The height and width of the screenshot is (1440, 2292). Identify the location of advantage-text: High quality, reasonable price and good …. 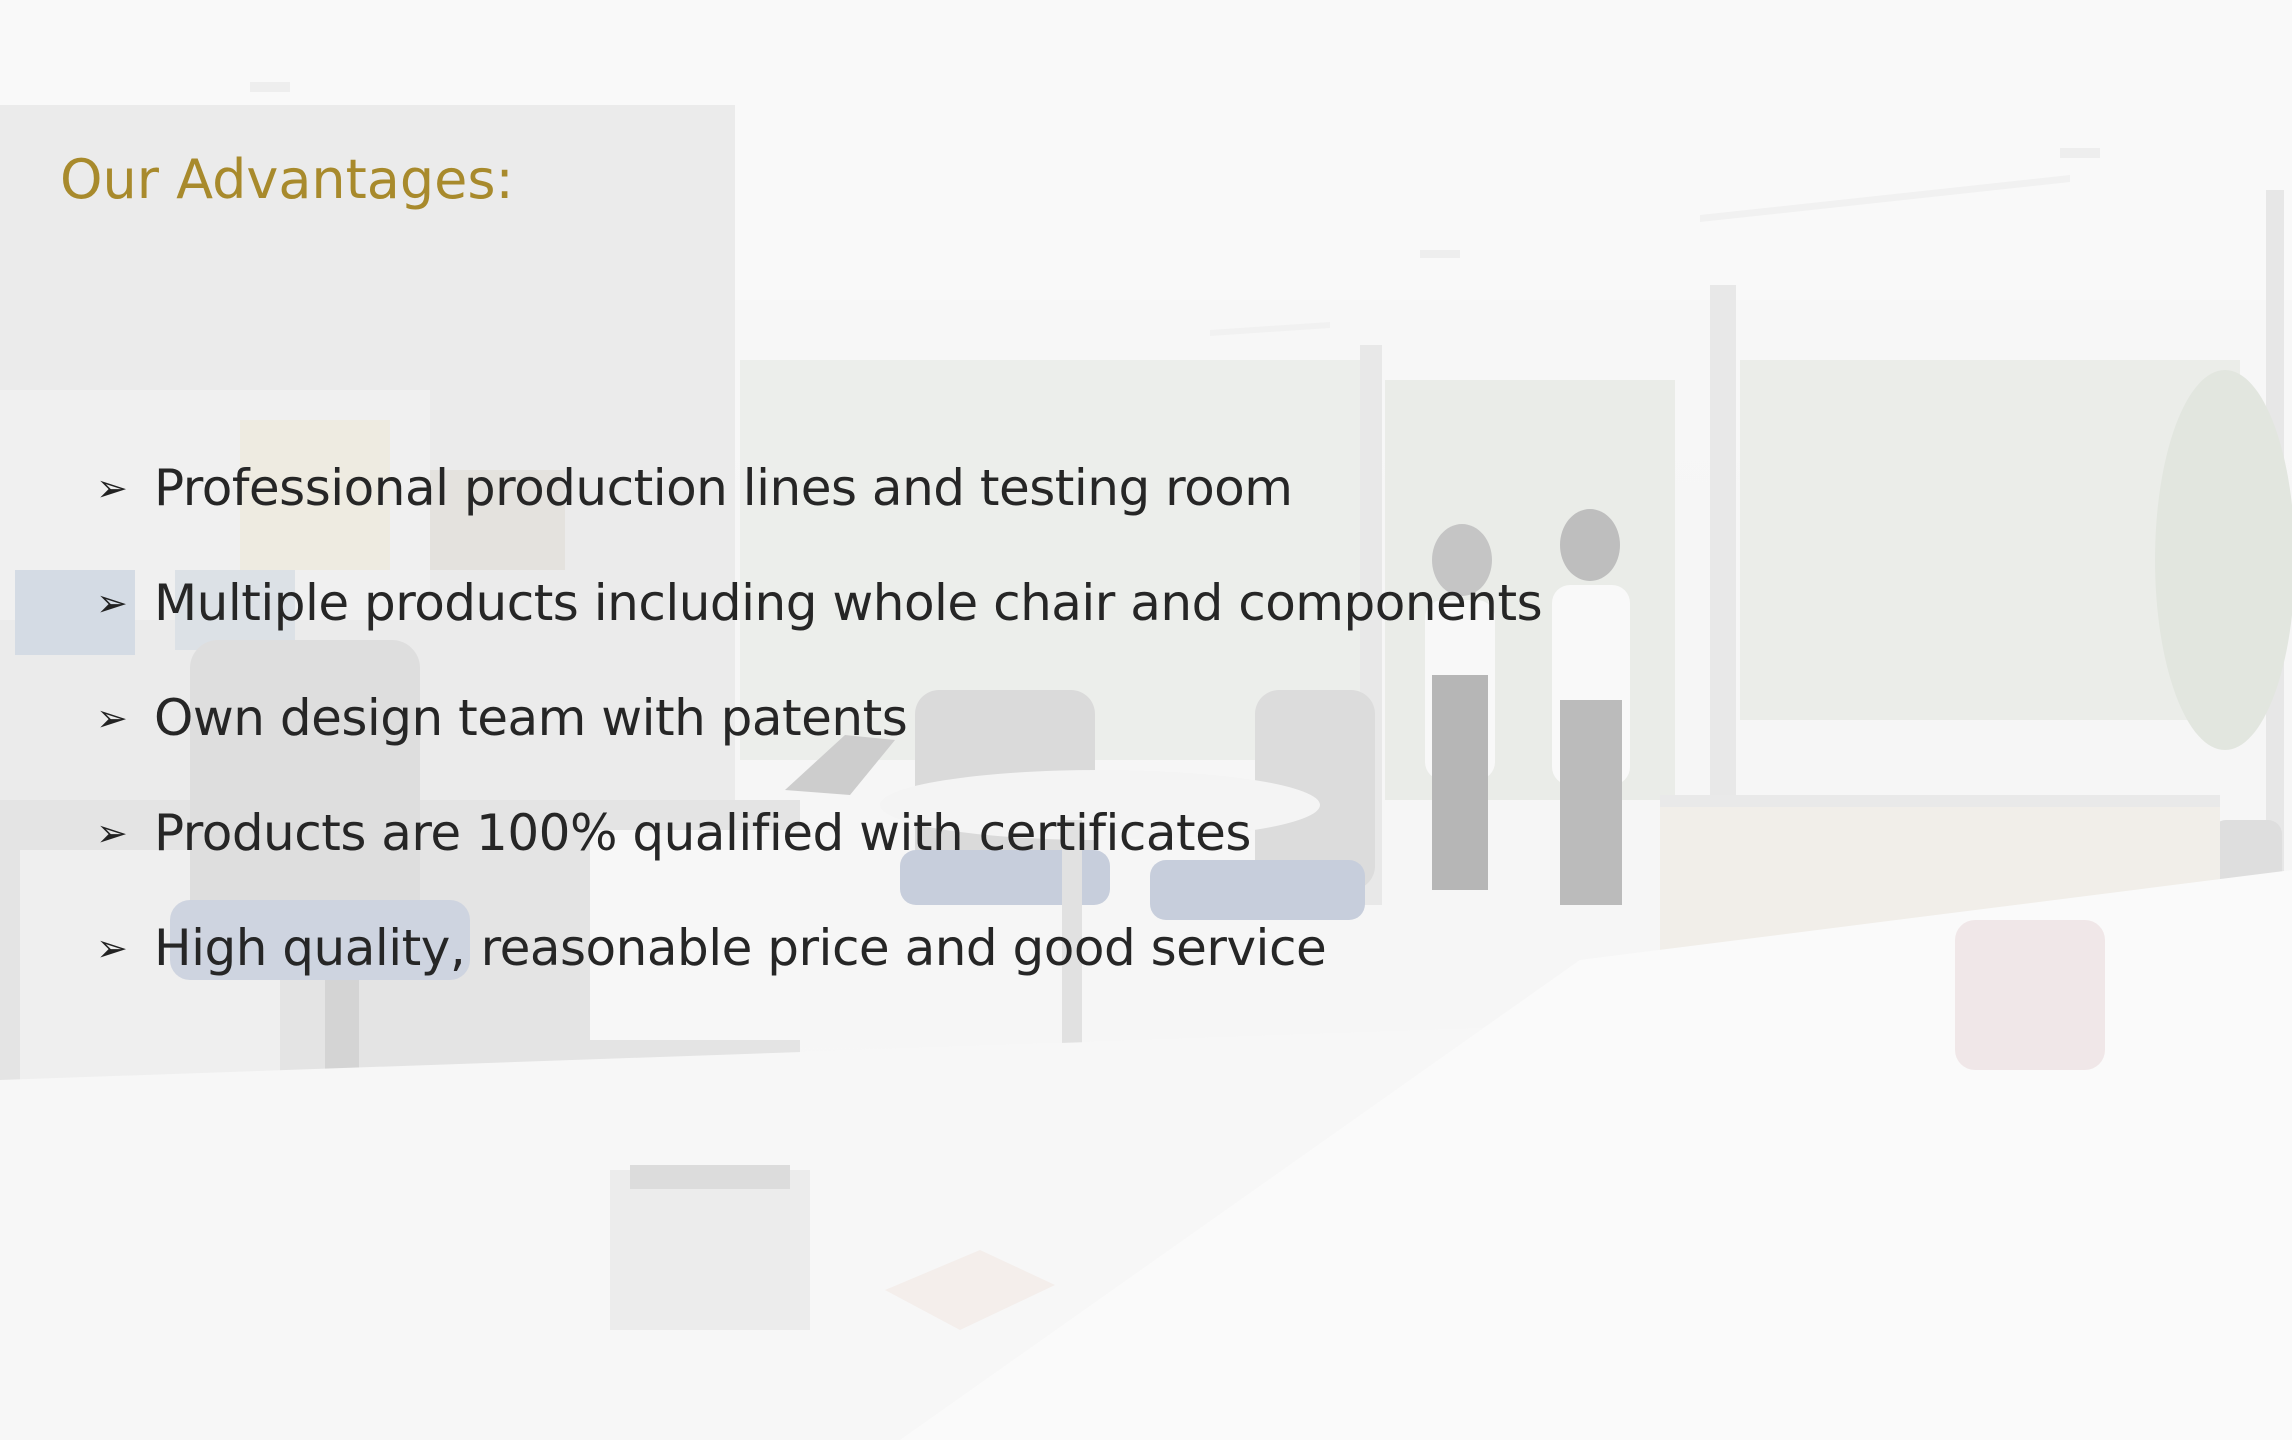
(740, 947).